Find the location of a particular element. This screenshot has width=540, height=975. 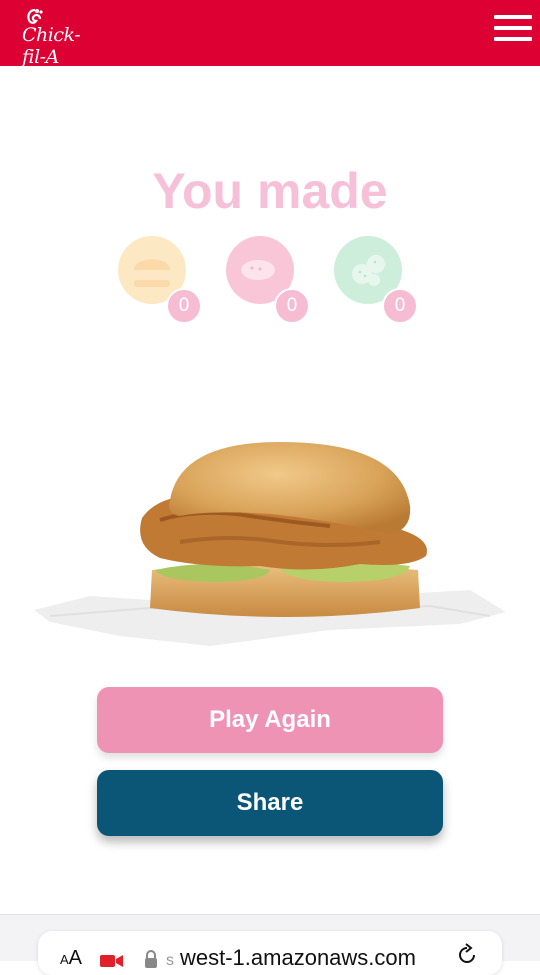

results-heading: You made is located at coordinates (270, 191).